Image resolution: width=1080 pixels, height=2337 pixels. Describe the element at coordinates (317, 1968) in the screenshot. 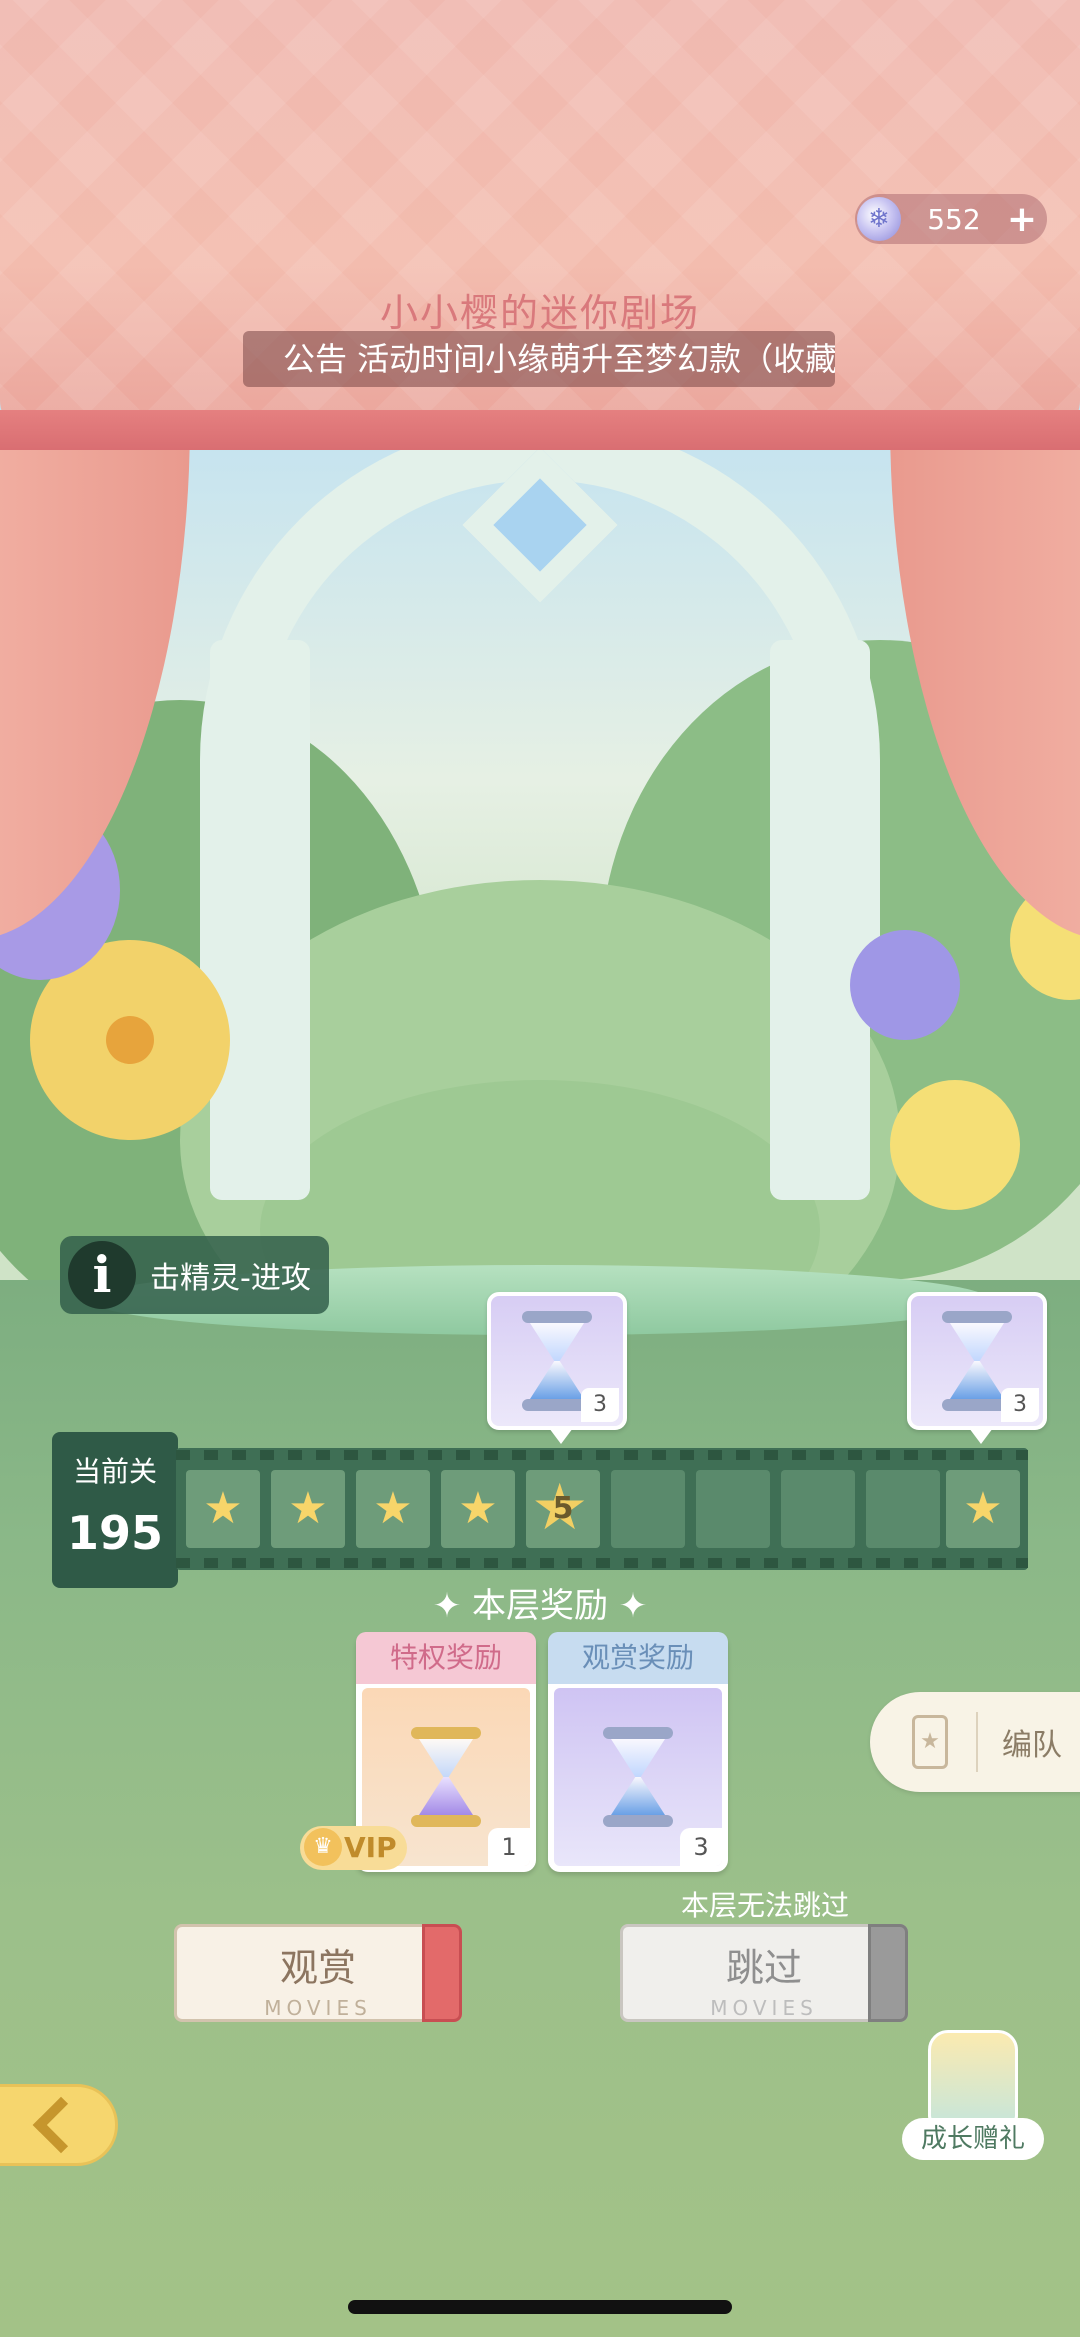

I see `watch-label: 观赏` at that location.